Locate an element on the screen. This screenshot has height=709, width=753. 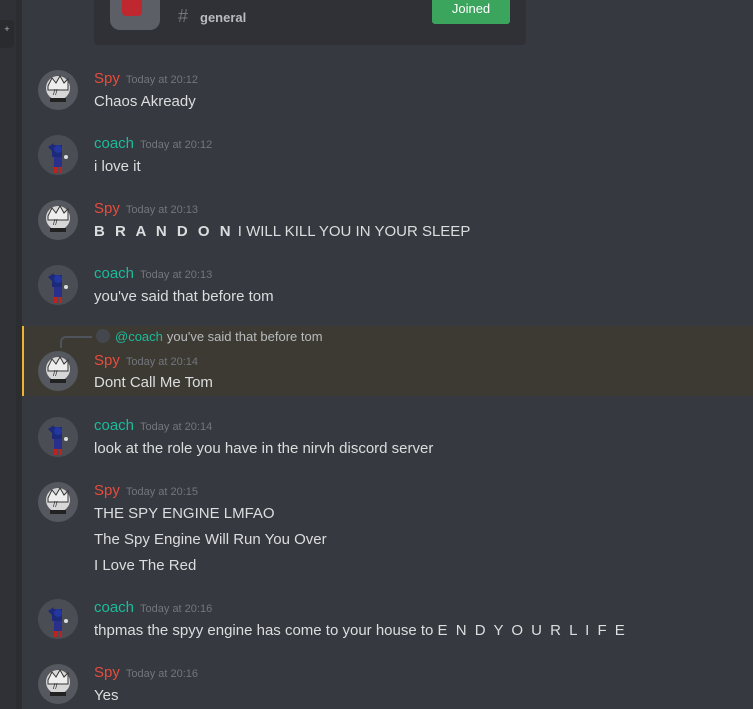
message-text: you've said that before tom is located at coordinates (184, 296).